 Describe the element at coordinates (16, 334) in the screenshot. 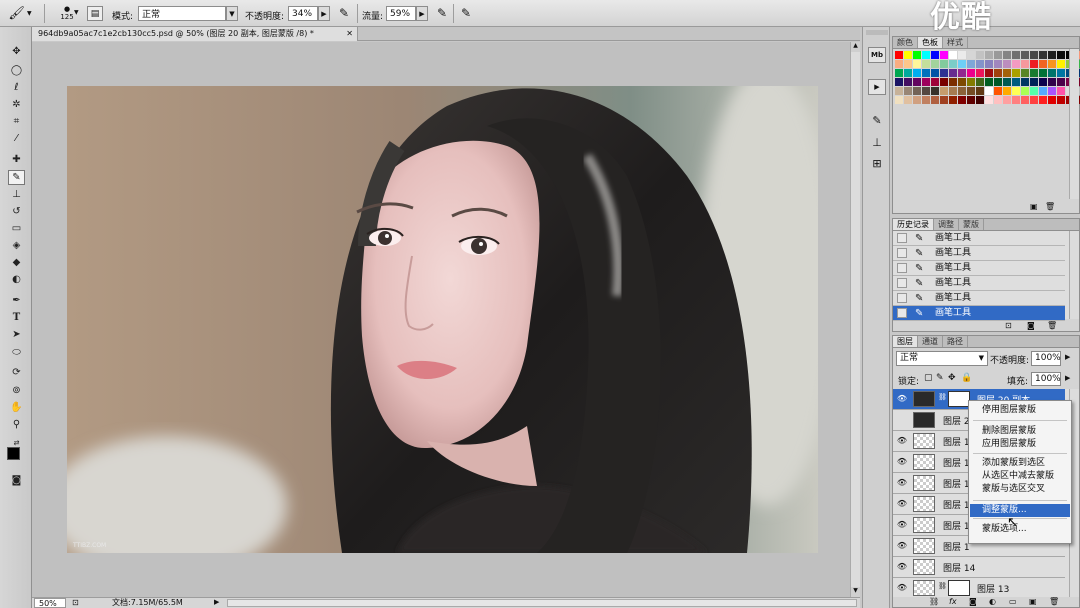

I see `path-selection-tool-icon: ➤` at that location.